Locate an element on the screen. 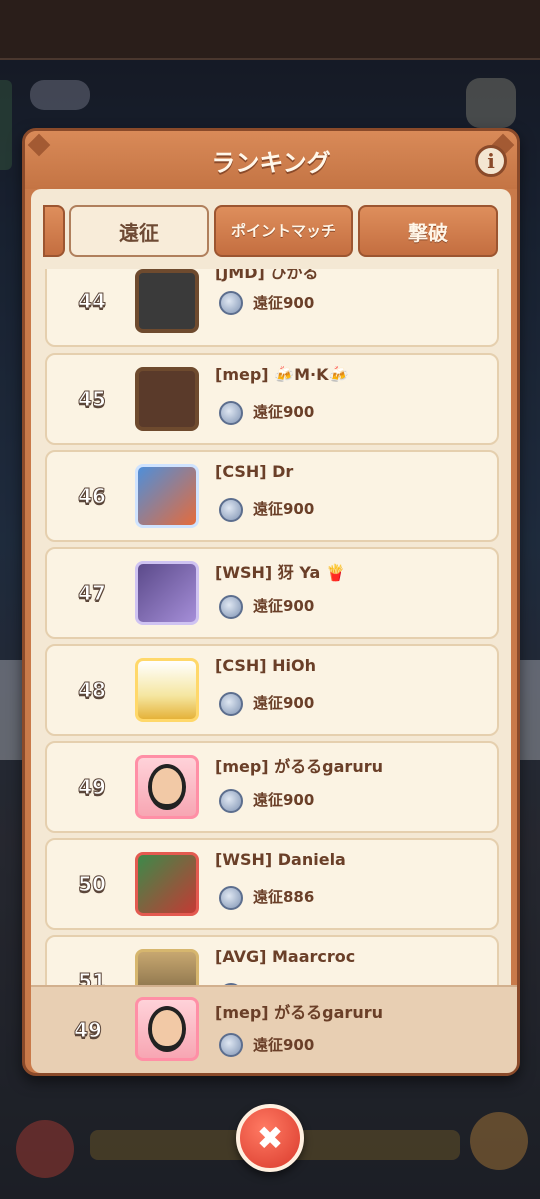 This screenshot has width=540, height=1199. rank-number: 48 is located at coordinates (92, 690).